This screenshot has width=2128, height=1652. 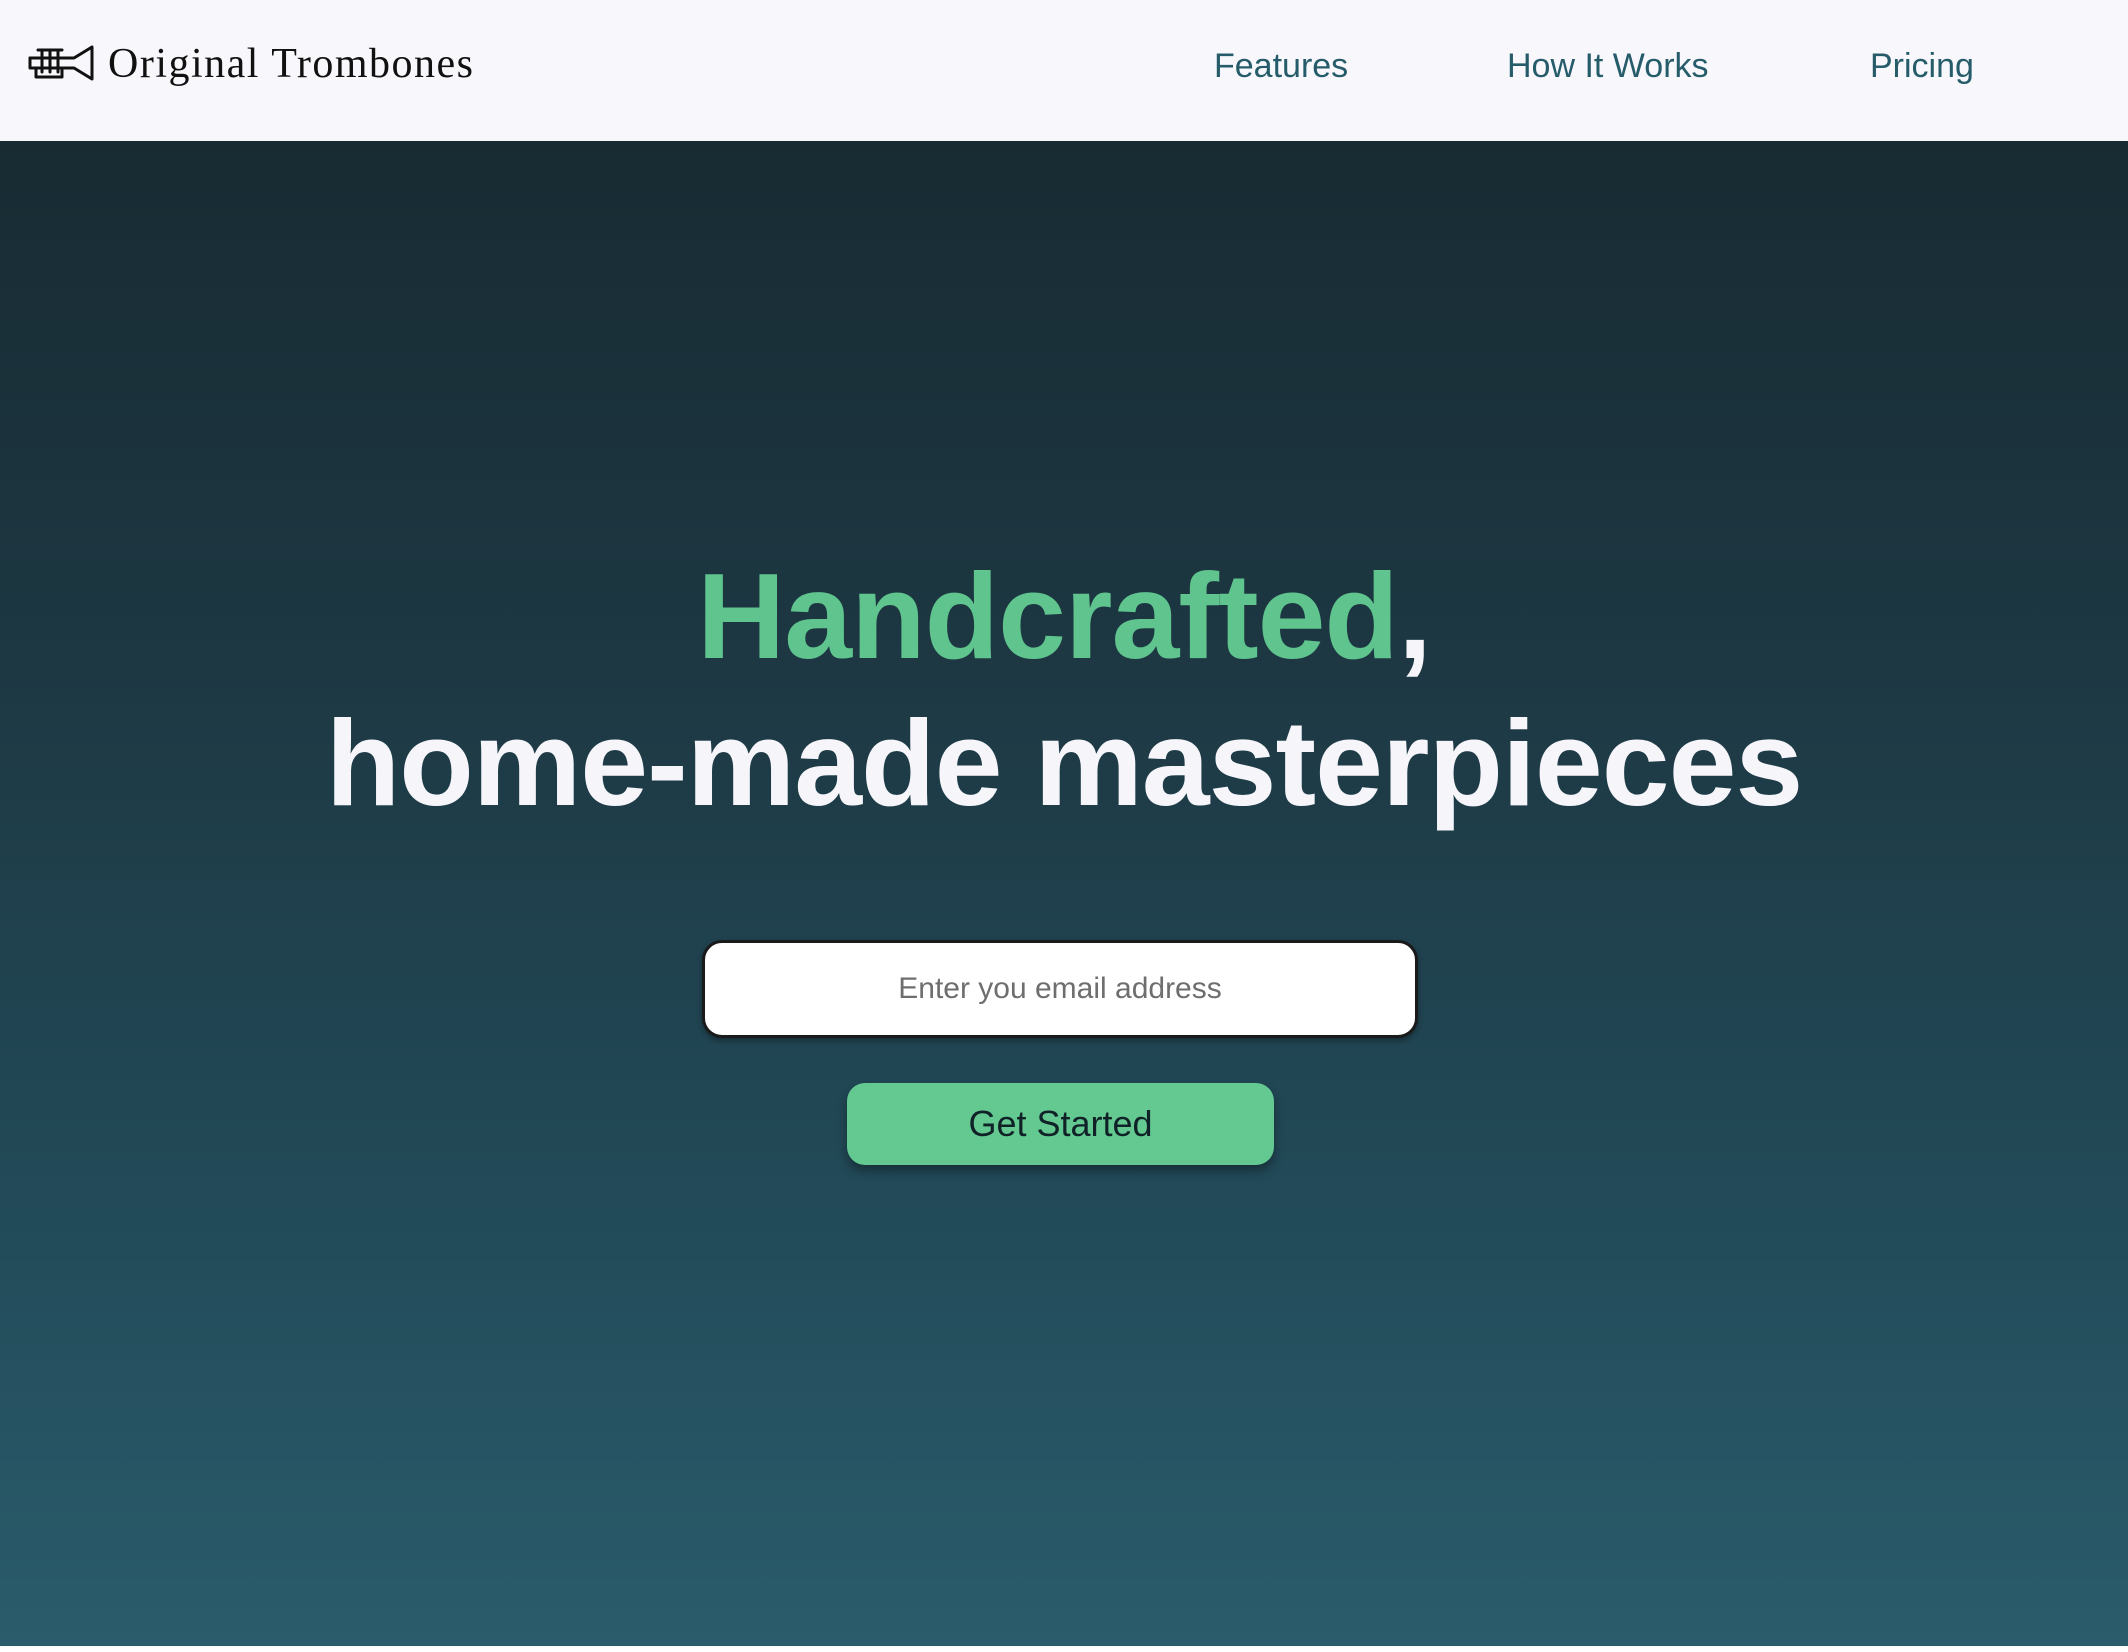 I want to click on brand-logo: Original Trombones, so click(x=250, y=64).